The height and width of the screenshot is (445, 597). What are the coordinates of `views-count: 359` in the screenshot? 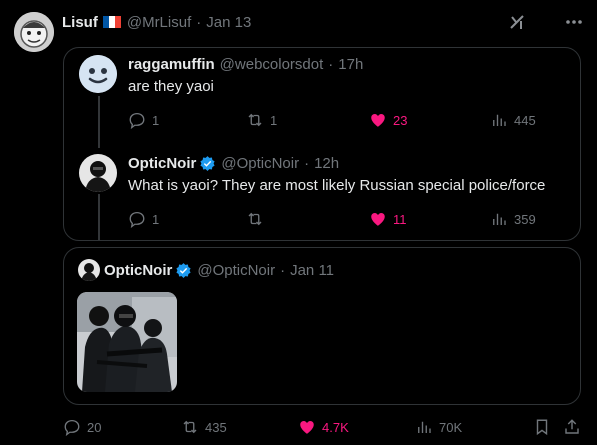 It's located at (525, 219).